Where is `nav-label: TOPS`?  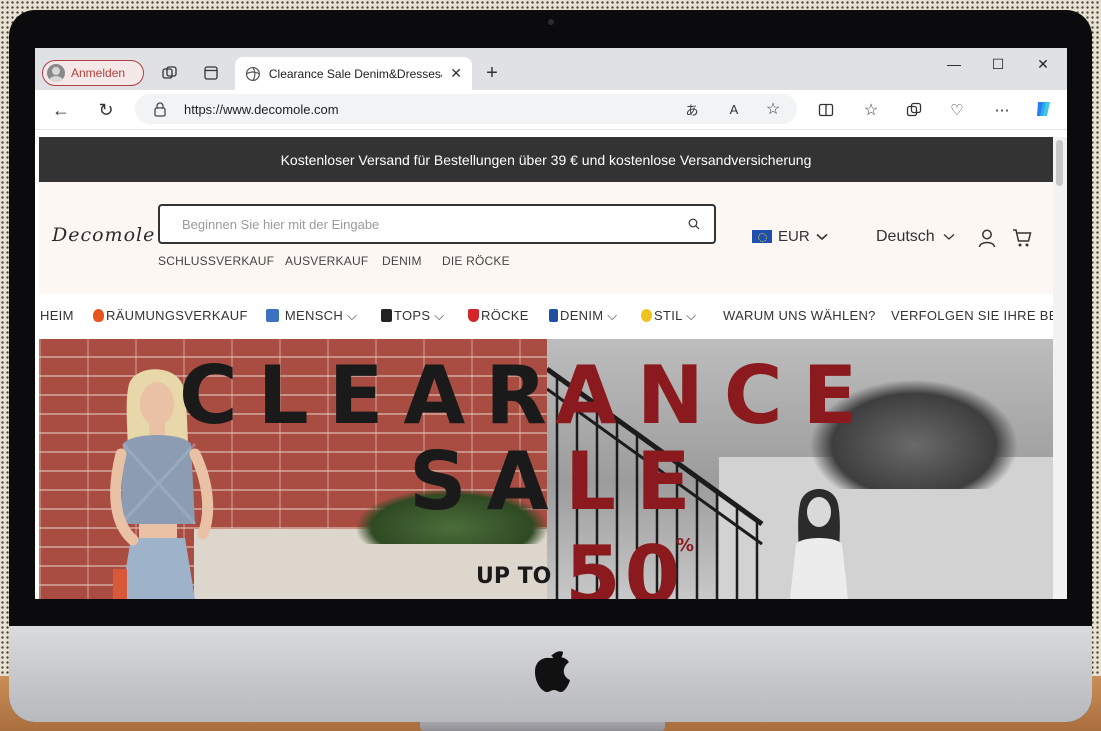
nav-label: TOPS is located at coordinates (412, 315).